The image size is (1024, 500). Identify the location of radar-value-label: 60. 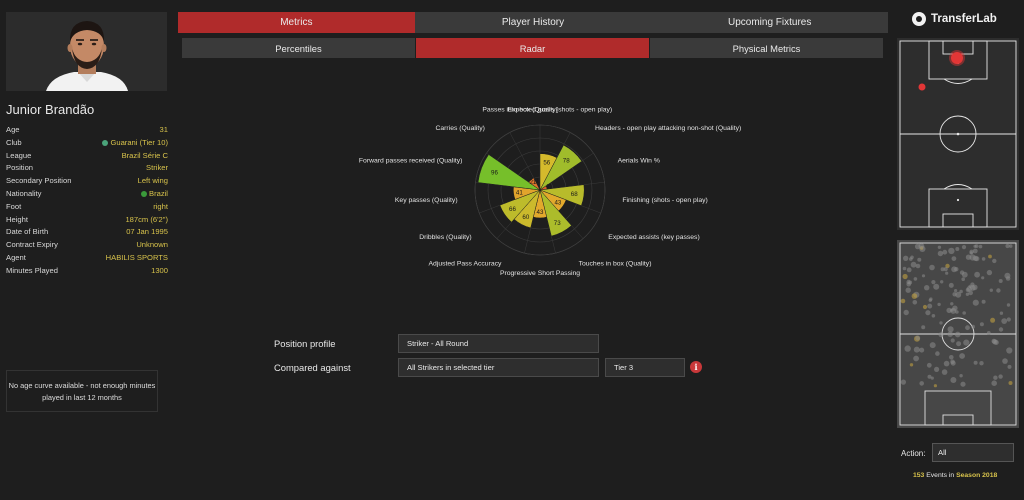
(525, 217).